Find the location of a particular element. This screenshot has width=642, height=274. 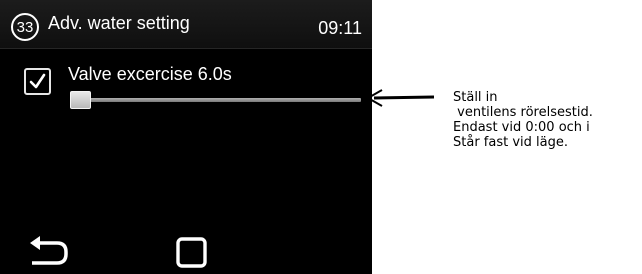

header-bar: 33 Adv. water setting 09:11 is located at coordinates (186, 24).